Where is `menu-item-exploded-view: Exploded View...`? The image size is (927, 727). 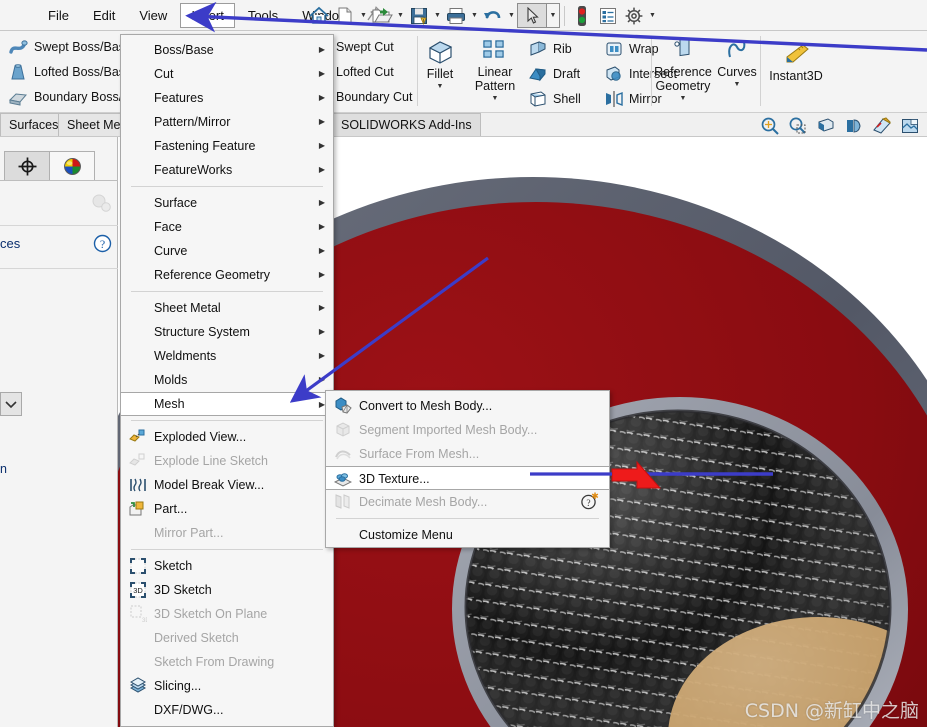 menu-item-exploded-view: Exploded View... is located at coordinates (227, 437).